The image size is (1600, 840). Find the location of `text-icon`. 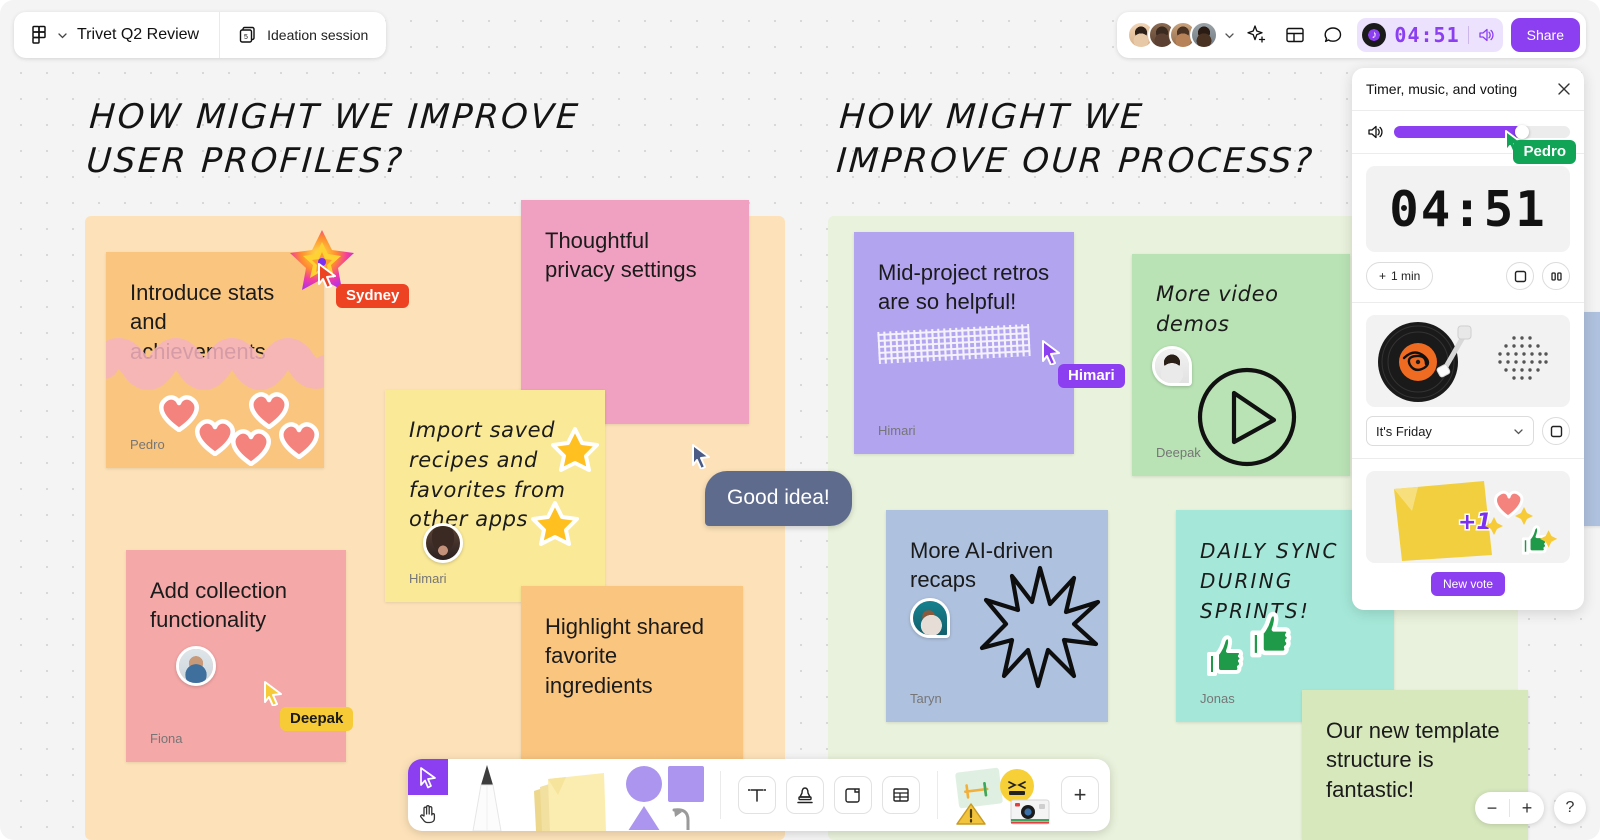

text-icon is located at coordinates (757, 795).